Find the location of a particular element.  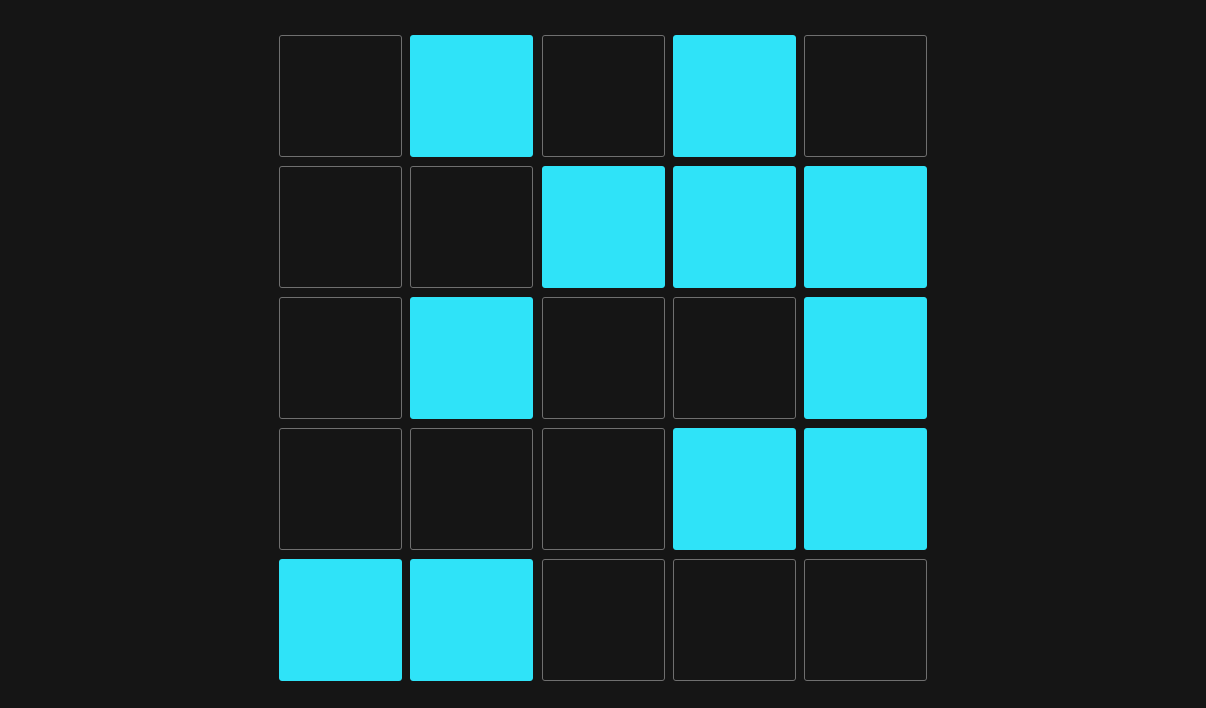

grid-cell-r4-c4 is located at coordinates (734, 489).